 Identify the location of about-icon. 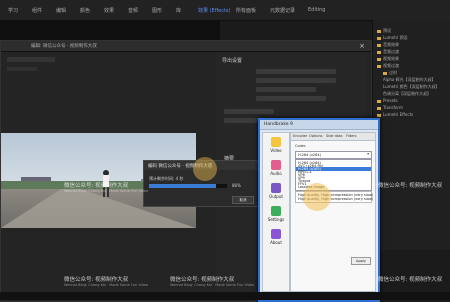
(276, 234).